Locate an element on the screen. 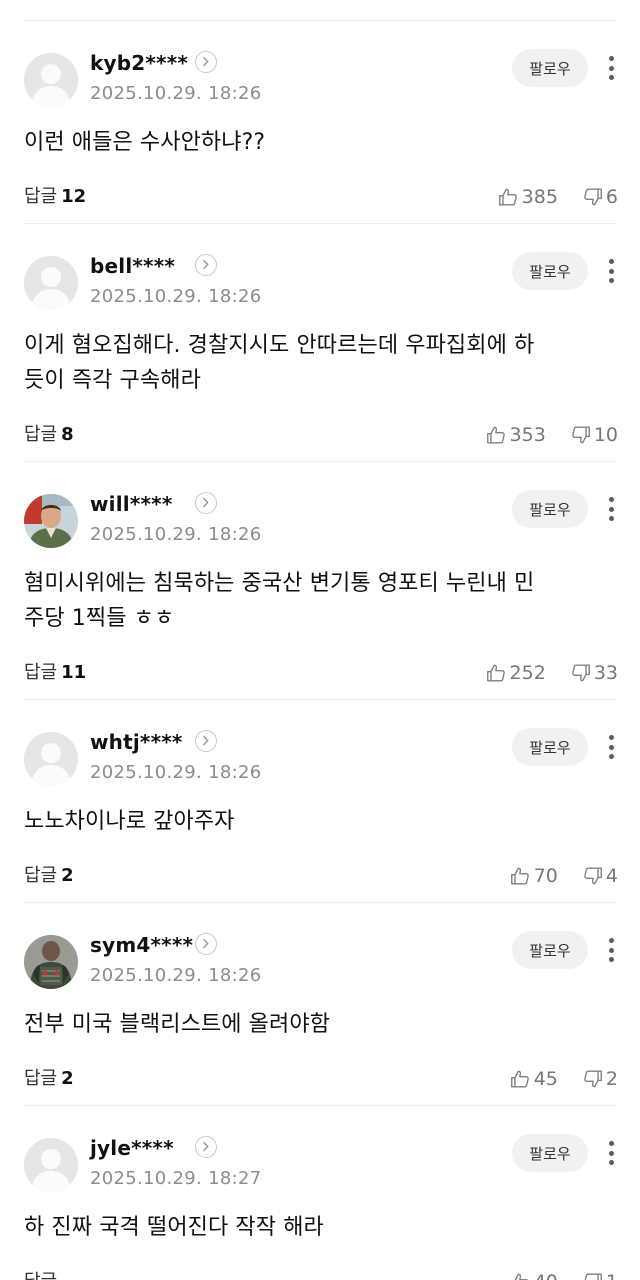 This screenshot has height=1280, width=640. like-count: 40 is located at coordinates (546, 1275).